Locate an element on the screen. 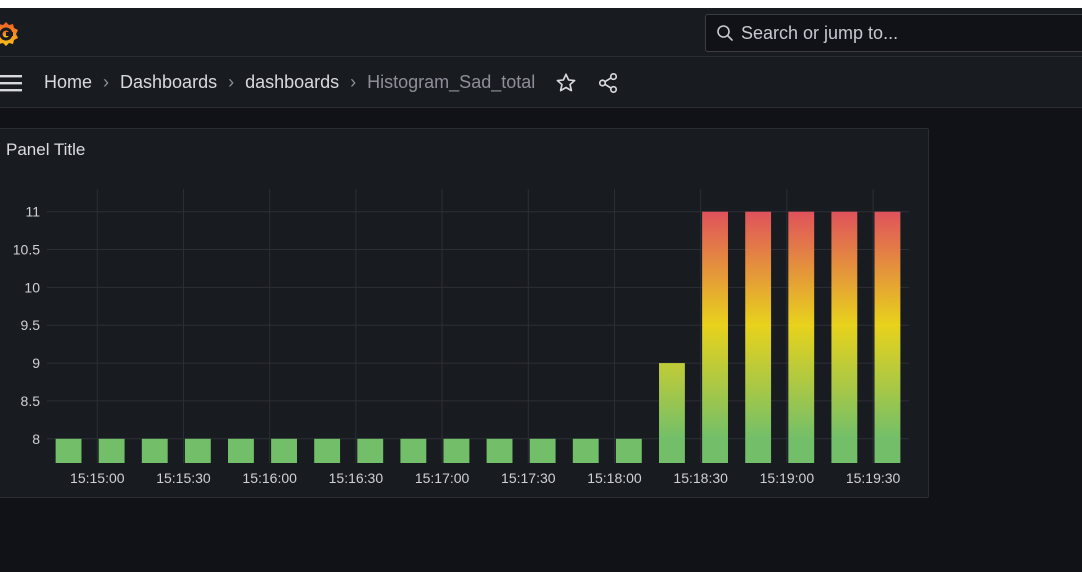  grafana-logo-icon is located at coordinates (10, 34).